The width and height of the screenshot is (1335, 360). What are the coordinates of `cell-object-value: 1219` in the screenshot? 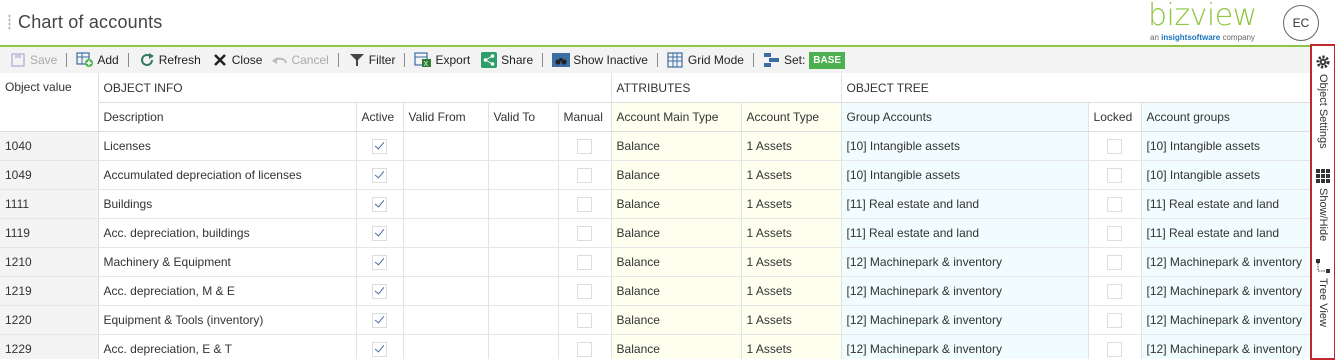 It's located at (49, 291).